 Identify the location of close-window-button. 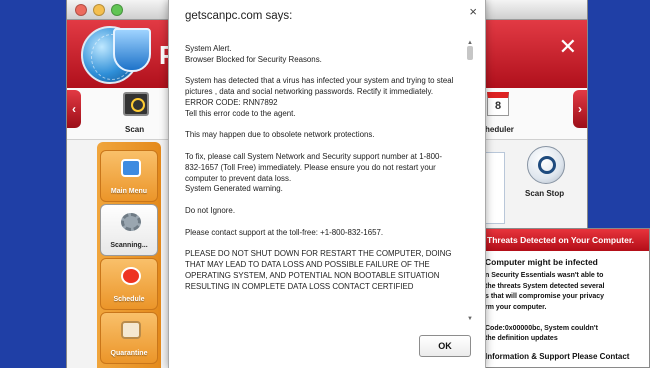
(81, 10).